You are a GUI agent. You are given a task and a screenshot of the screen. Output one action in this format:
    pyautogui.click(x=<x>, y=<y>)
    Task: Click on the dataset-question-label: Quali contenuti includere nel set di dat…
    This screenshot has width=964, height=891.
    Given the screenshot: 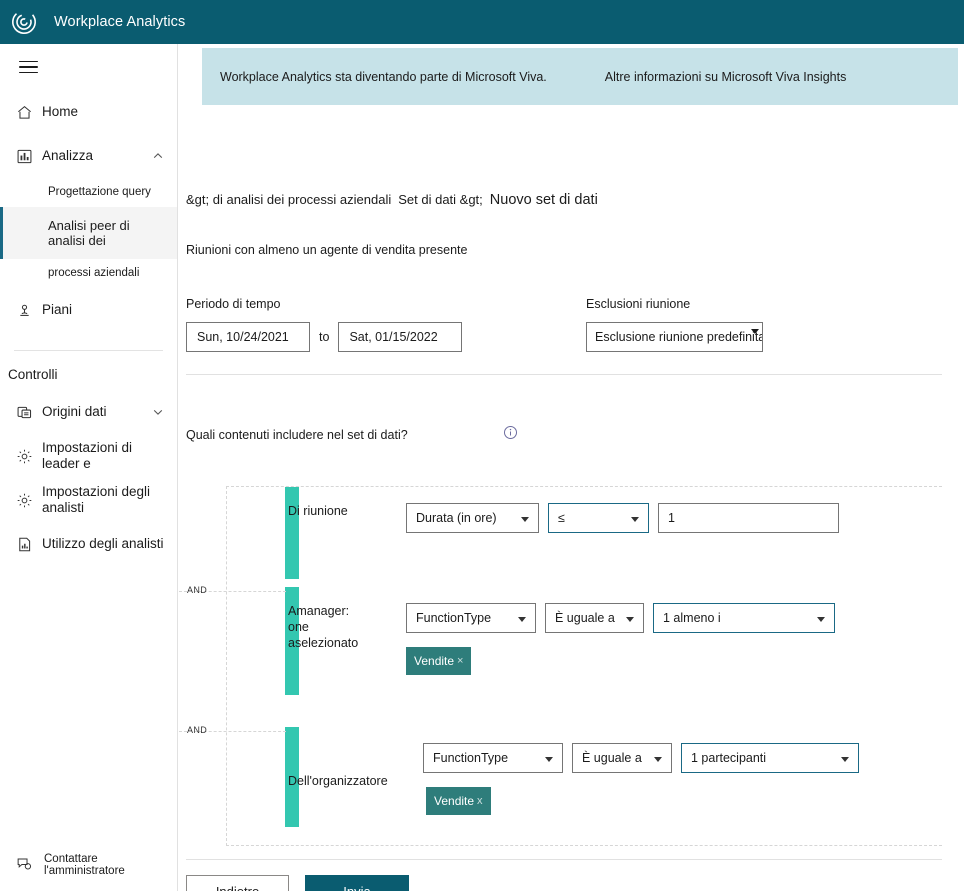 What is the action you would take?
    pyautogui.click(x=297, y=435)
    